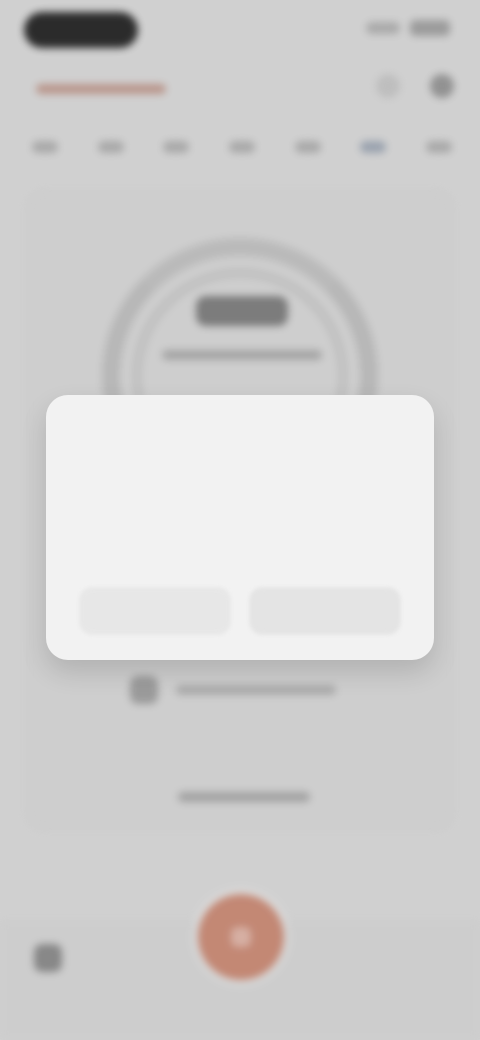 The image size is (480, 1040). I want to click on info-row, so click(233, 690).